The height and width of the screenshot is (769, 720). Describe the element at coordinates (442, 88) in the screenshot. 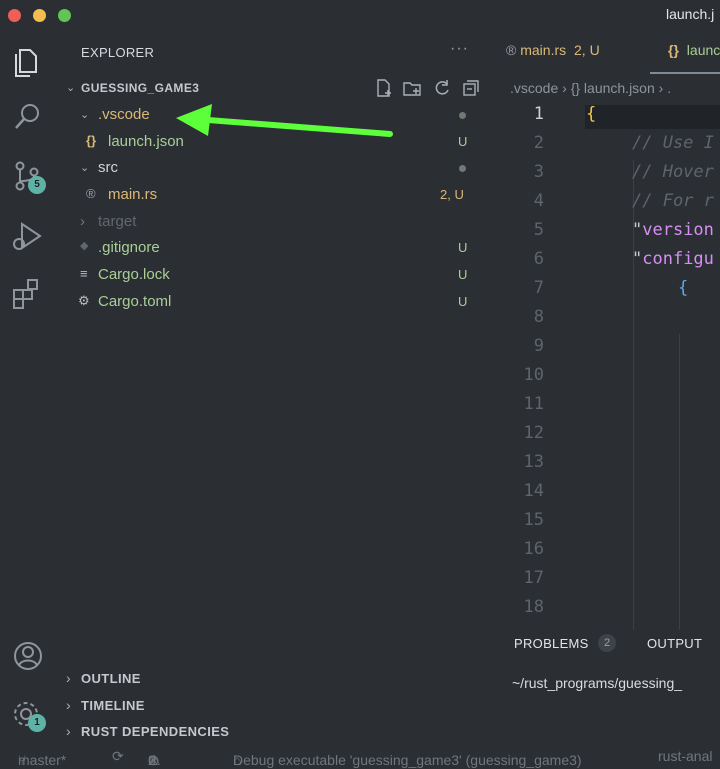

I see `refresh-icon` at that location.